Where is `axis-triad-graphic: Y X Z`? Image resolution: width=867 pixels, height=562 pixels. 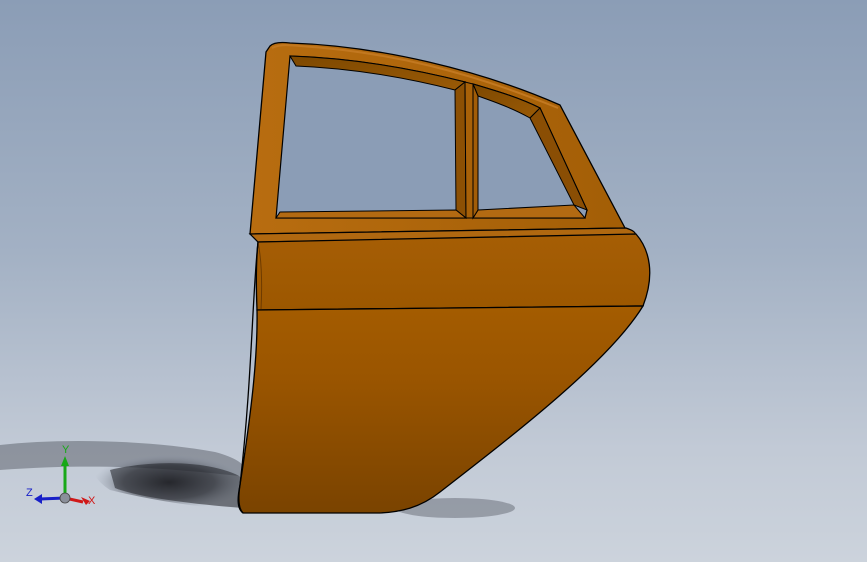 axis-triad-graphic: Y X Z is located at coordinates (61, 475).